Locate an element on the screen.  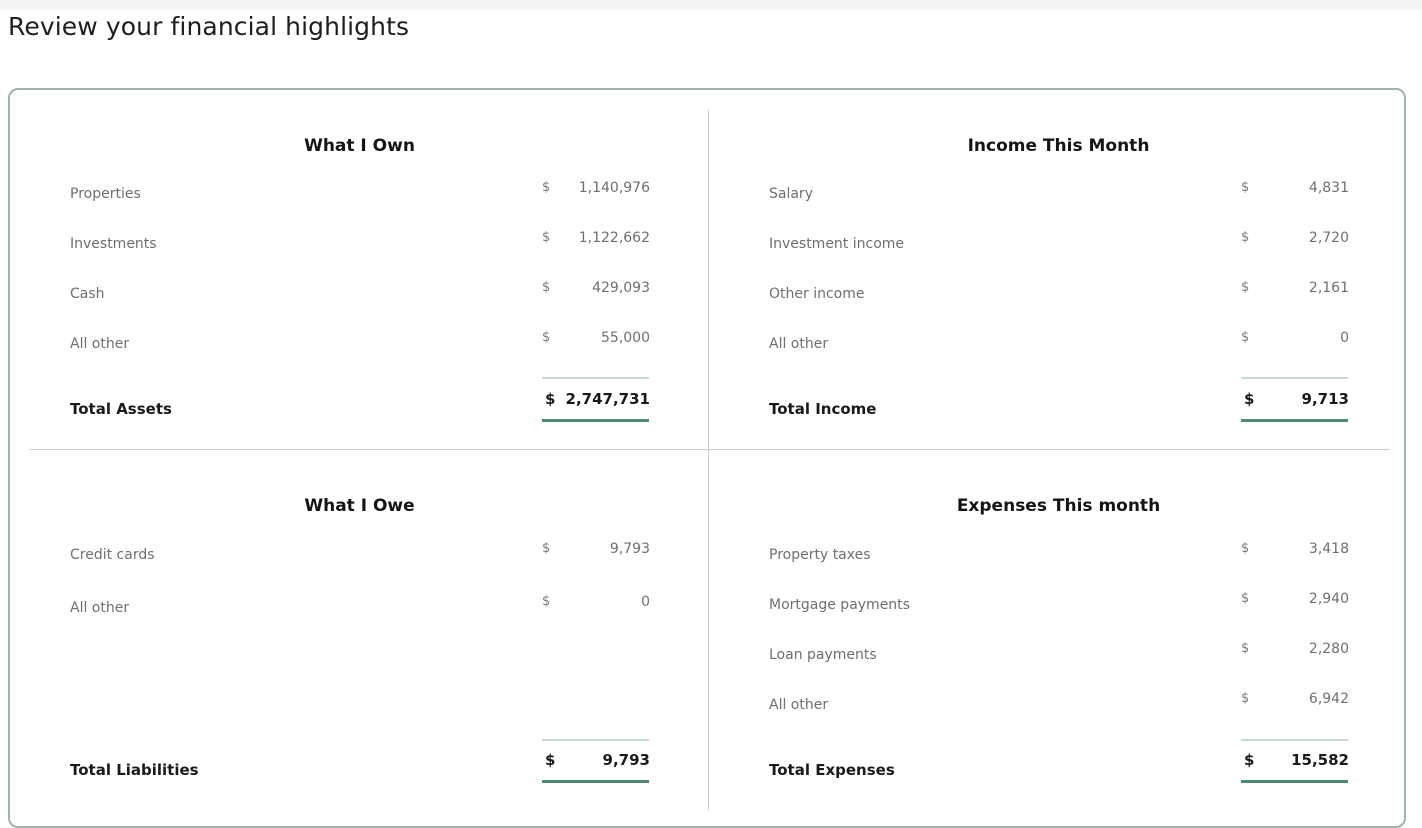
item-value: 2,161 is located at coordinates (1328, 288).